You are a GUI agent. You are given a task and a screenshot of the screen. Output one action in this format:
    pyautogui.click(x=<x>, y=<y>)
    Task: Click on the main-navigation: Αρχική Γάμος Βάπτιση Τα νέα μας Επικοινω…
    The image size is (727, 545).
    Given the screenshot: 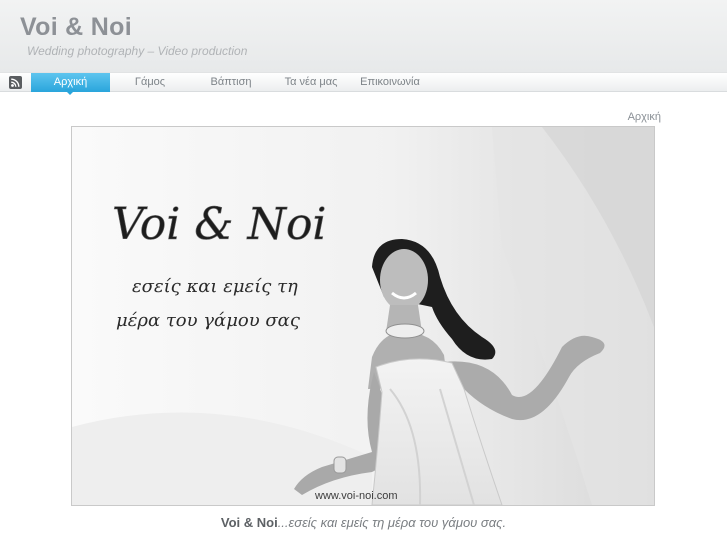 What is the action you would take?
    pyautogui.click(x=363, y=82)
    